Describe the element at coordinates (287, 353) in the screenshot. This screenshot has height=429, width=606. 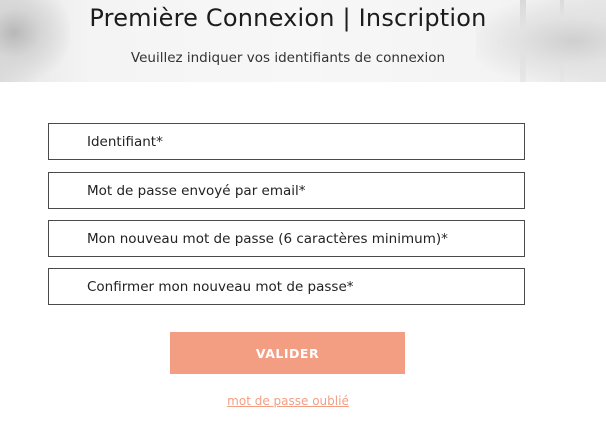
I see `submit-button: VALIDER` at that location.